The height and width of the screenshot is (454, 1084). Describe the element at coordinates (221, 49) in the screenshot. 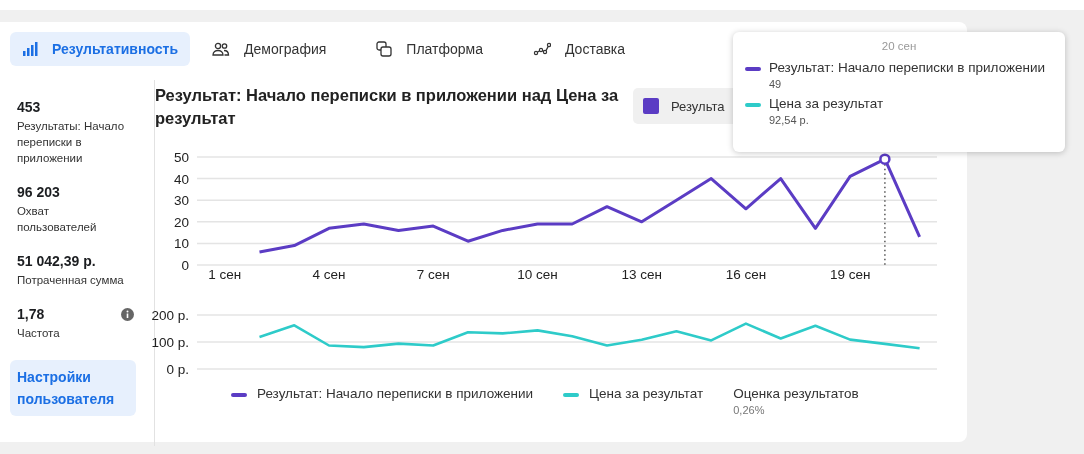

I see `people-icon` at that location.